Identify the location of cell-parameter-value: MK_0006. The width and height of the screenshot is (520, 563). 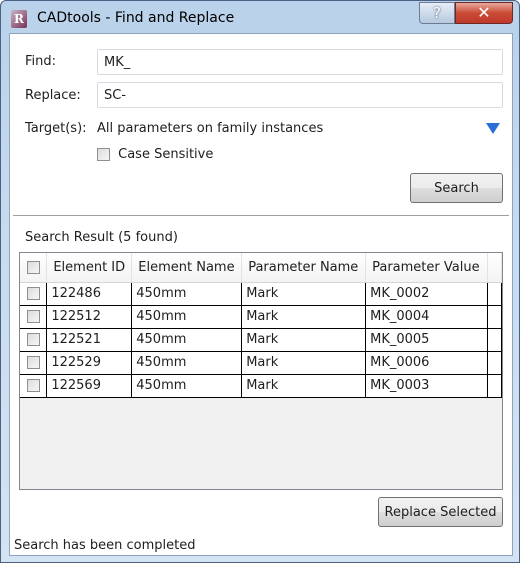
(427, 362).